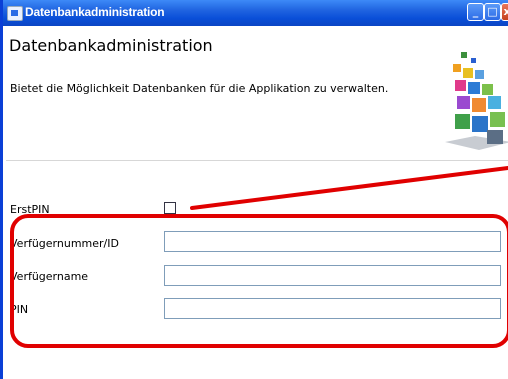  Describe the element at coordinates (349, 188) in the screenshot. I see `annotation-arrow-line` at that location.